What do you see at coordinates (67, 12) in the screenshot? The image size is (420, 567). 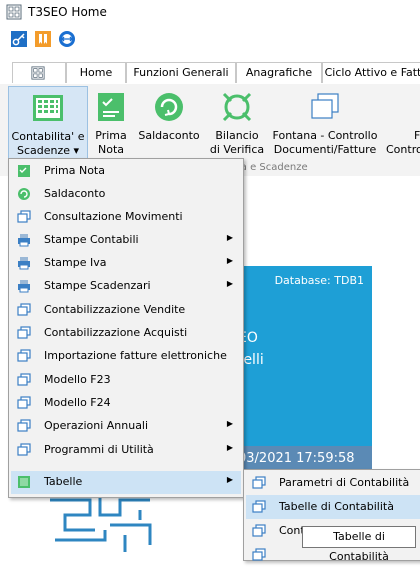 I see `window-title: T3SEO Home` at bounding box center [67, 12].